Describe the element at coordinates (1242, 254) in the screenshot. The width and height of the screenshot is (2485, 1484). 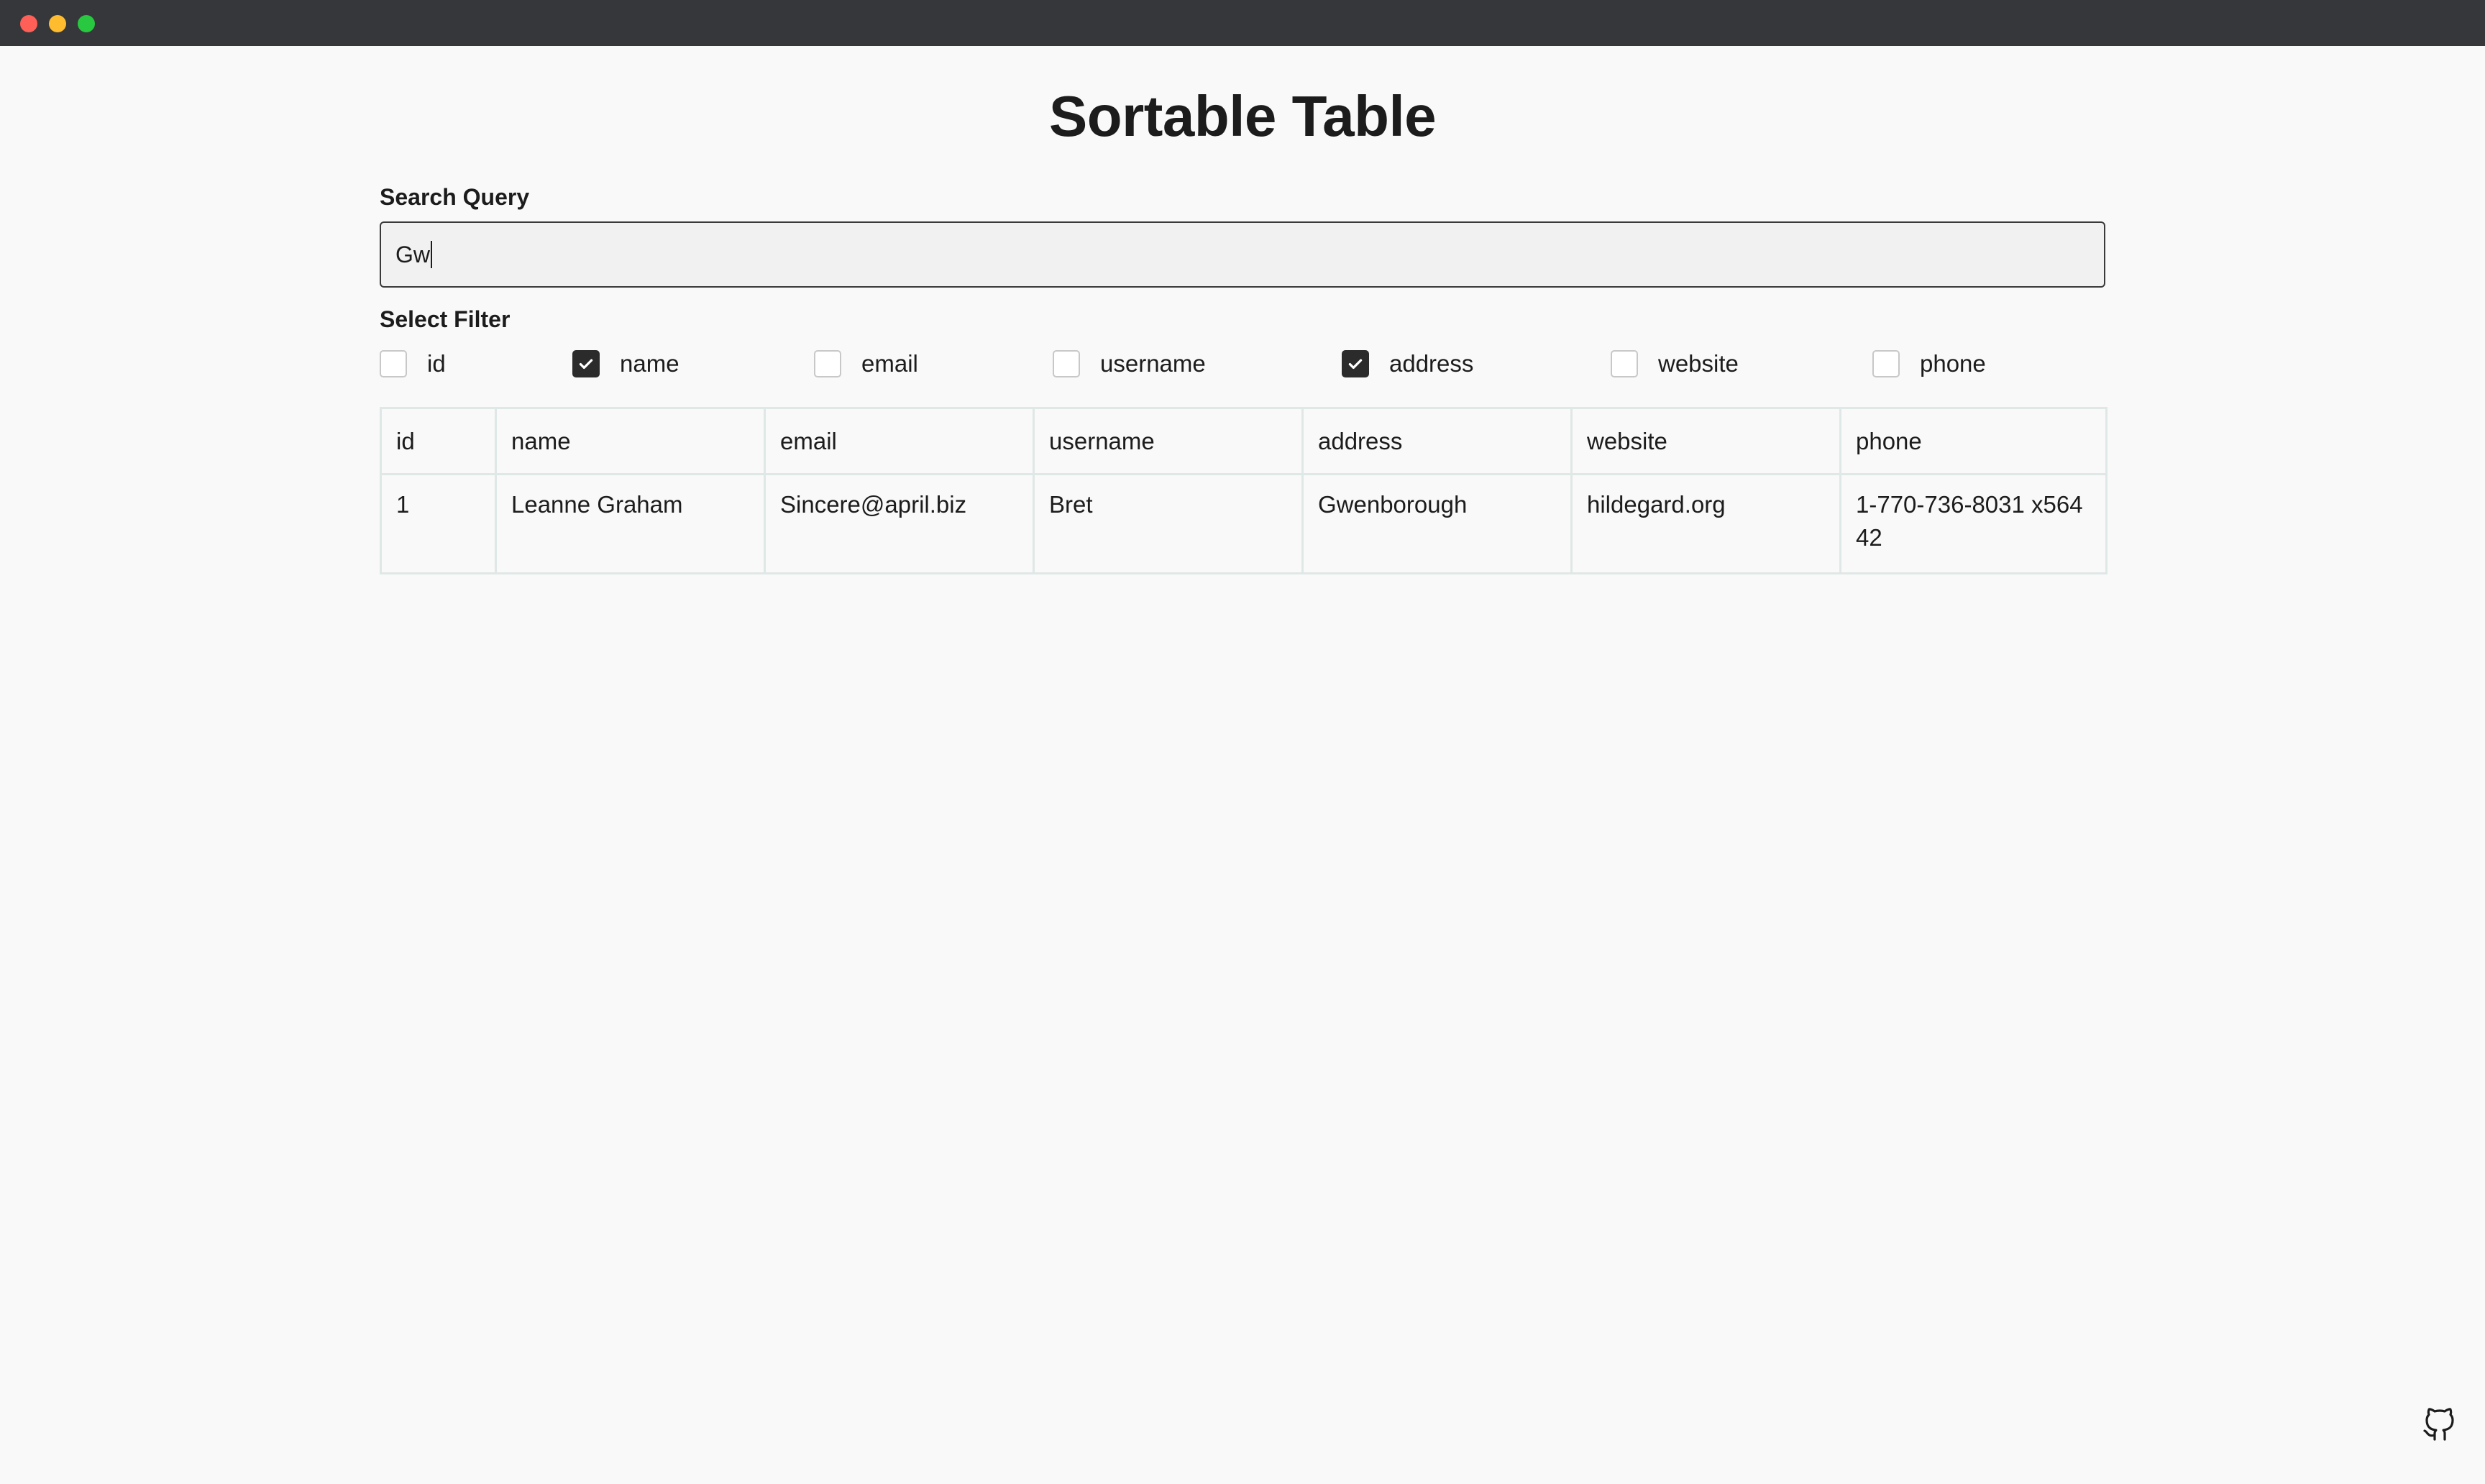
I see `search-input: Gw` at that location.